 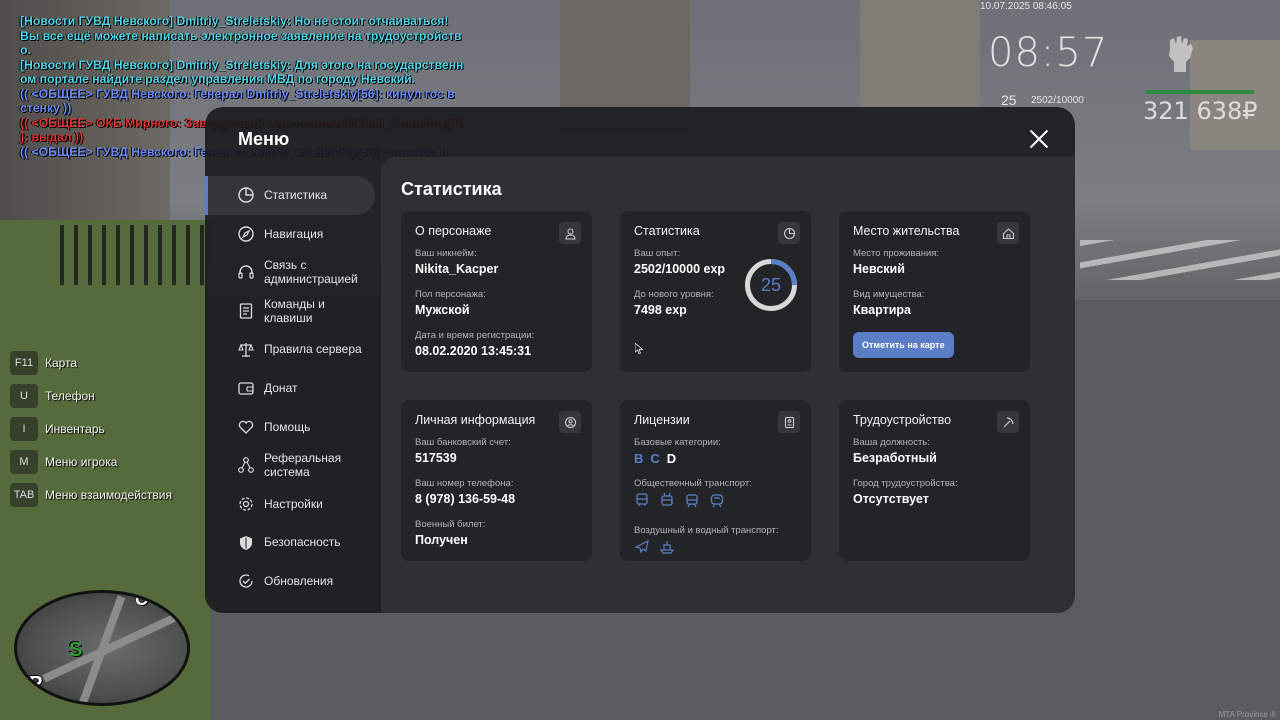 What do you see at coordinates (706, 530) in the screenshot?
I see `field-label: Воздушный и водный транспорт:` at bounding box center [706, 530].